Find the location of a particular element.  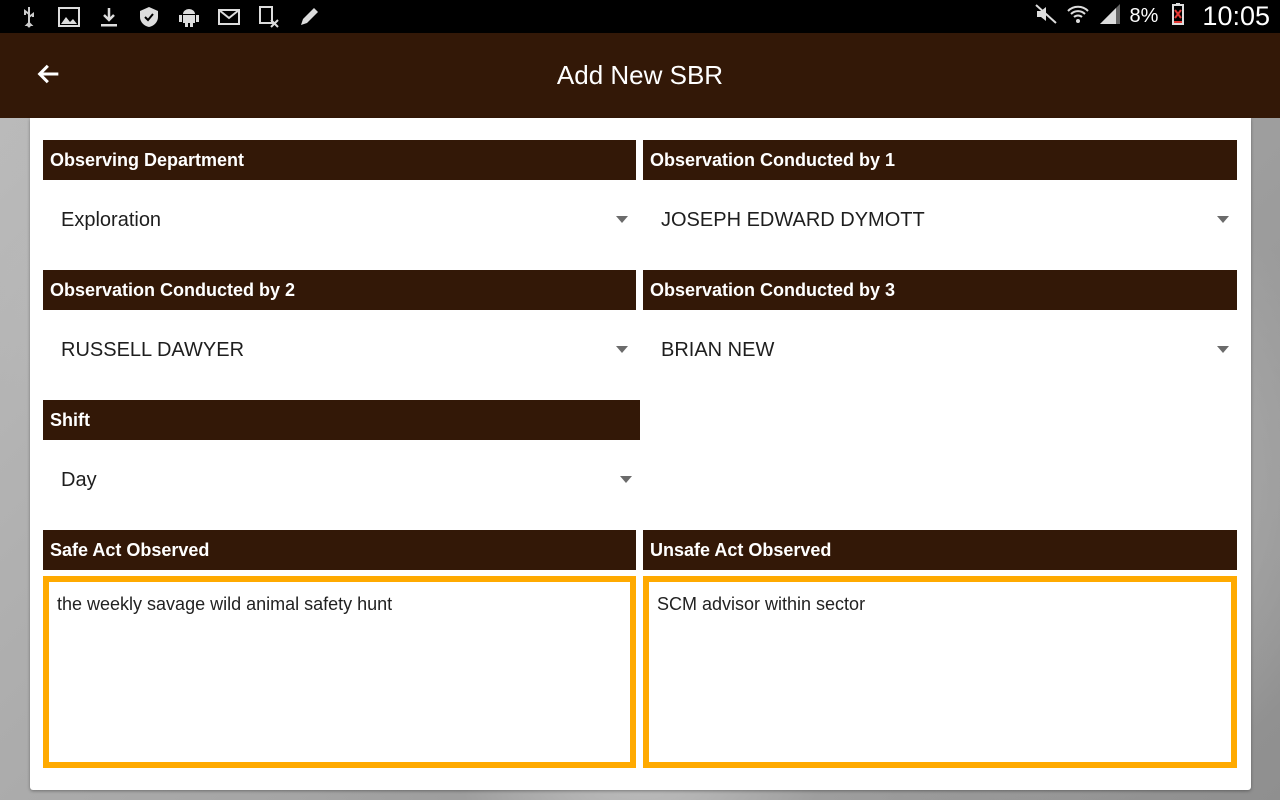

battery-percent: 8% is located at coordinates (1144, 16).